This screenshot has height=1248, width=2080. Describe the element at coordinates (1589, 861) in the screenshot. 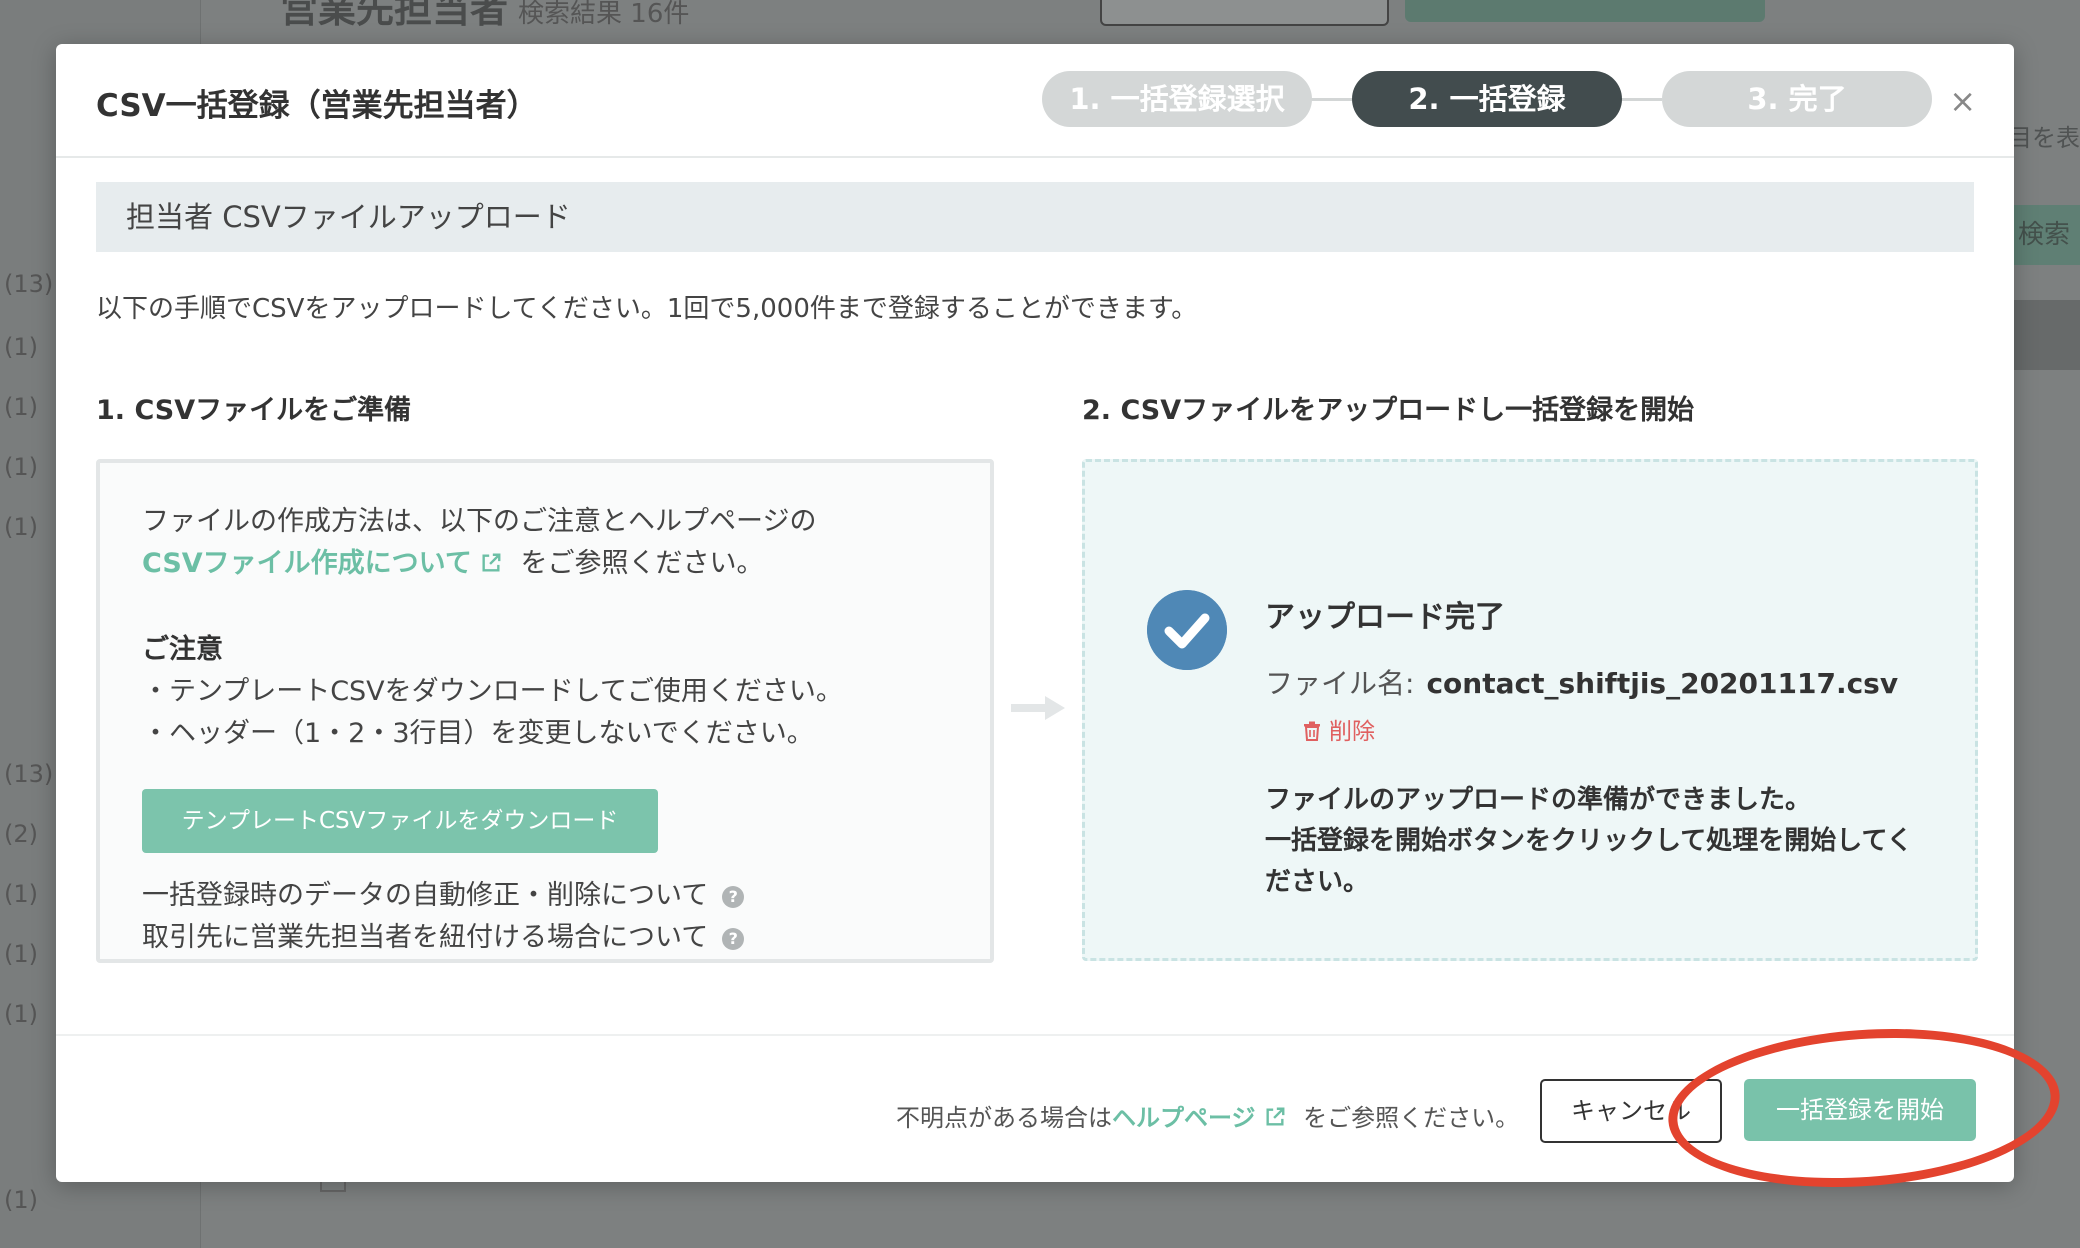

I see `ready-message-line: 一括登録を開始ボタンをクリックして処理を開始してください。` at that location.